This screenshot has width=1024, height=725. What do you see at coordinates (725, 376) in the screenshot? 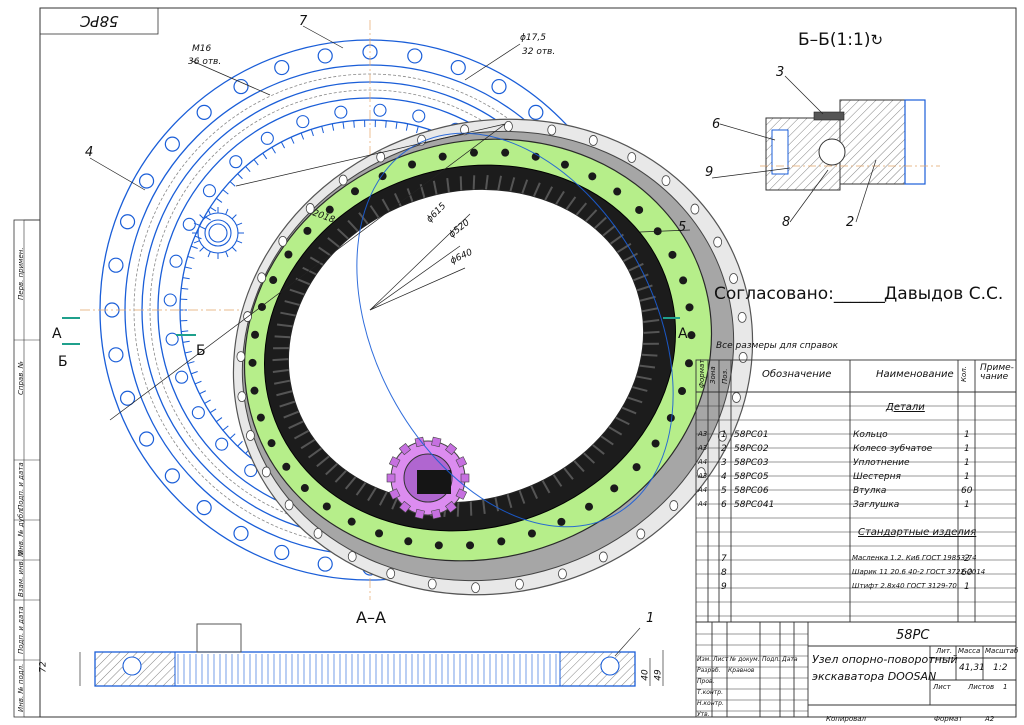
I see `spec-header-pos: Поз.` at bounding box center [725, 376].